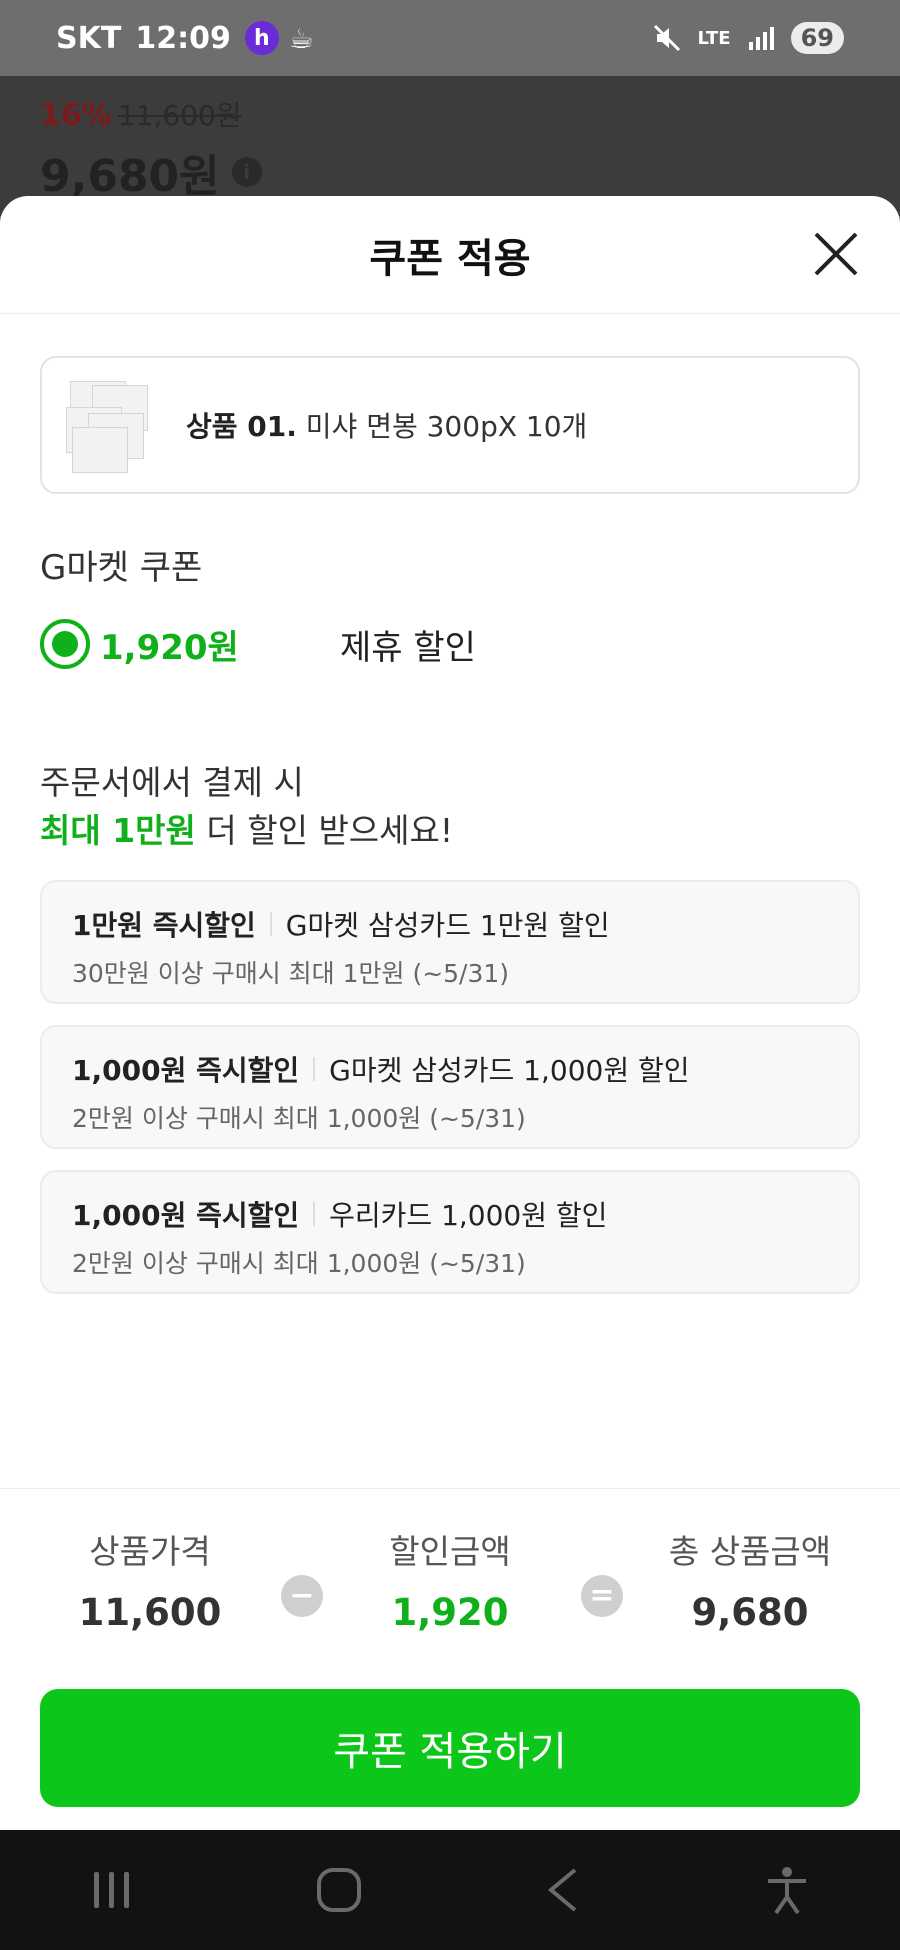 The width and height of the screenshot is (900, 1950). I want to click on home-icon, so click(339, 1890).